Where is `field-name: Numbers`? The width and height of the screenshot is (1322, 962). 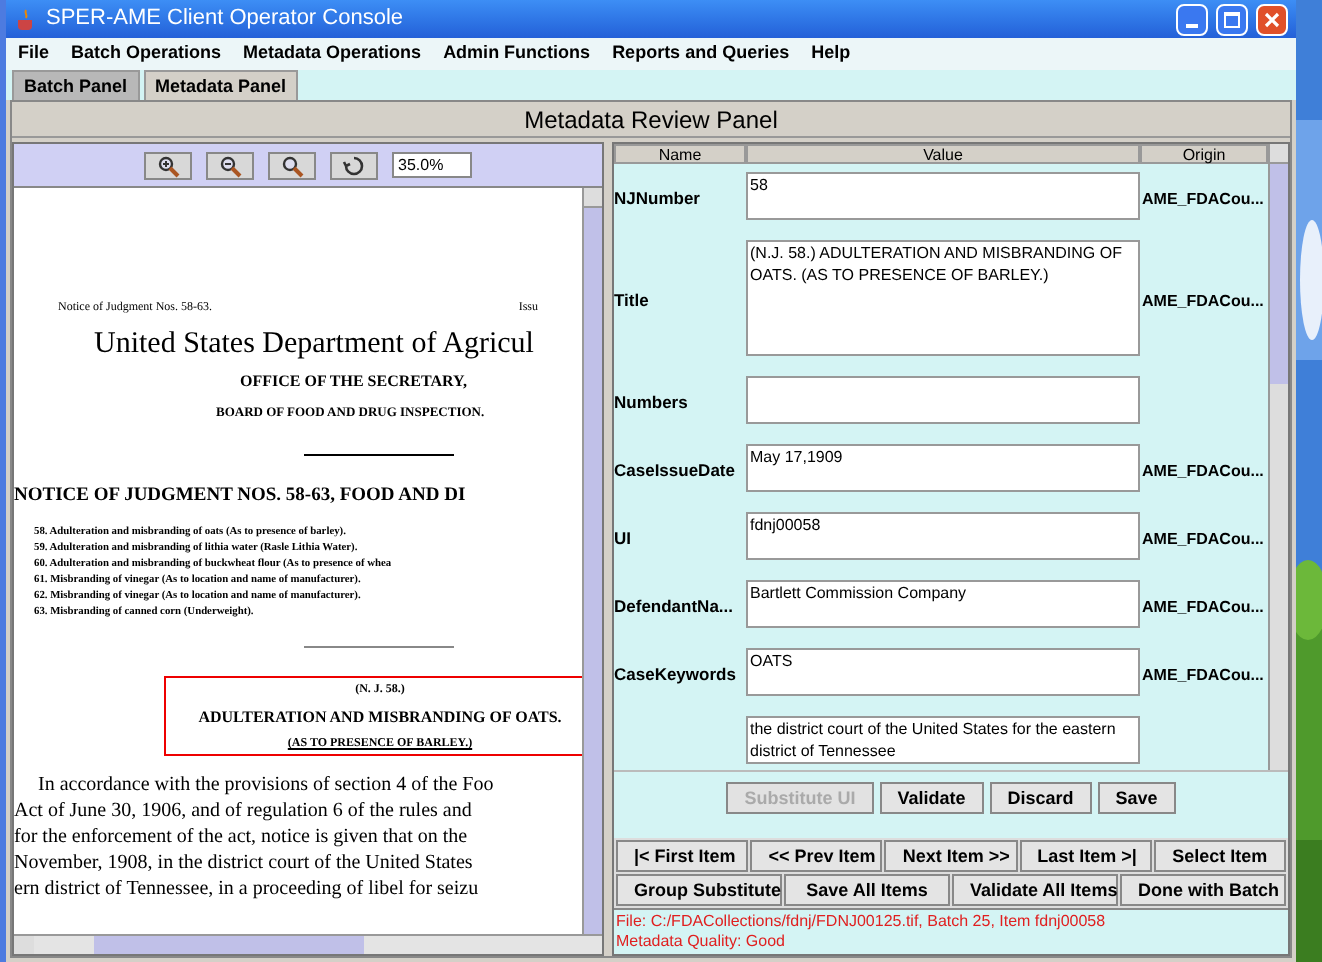 field-name: Numbers is located at coordinates (651, 402).